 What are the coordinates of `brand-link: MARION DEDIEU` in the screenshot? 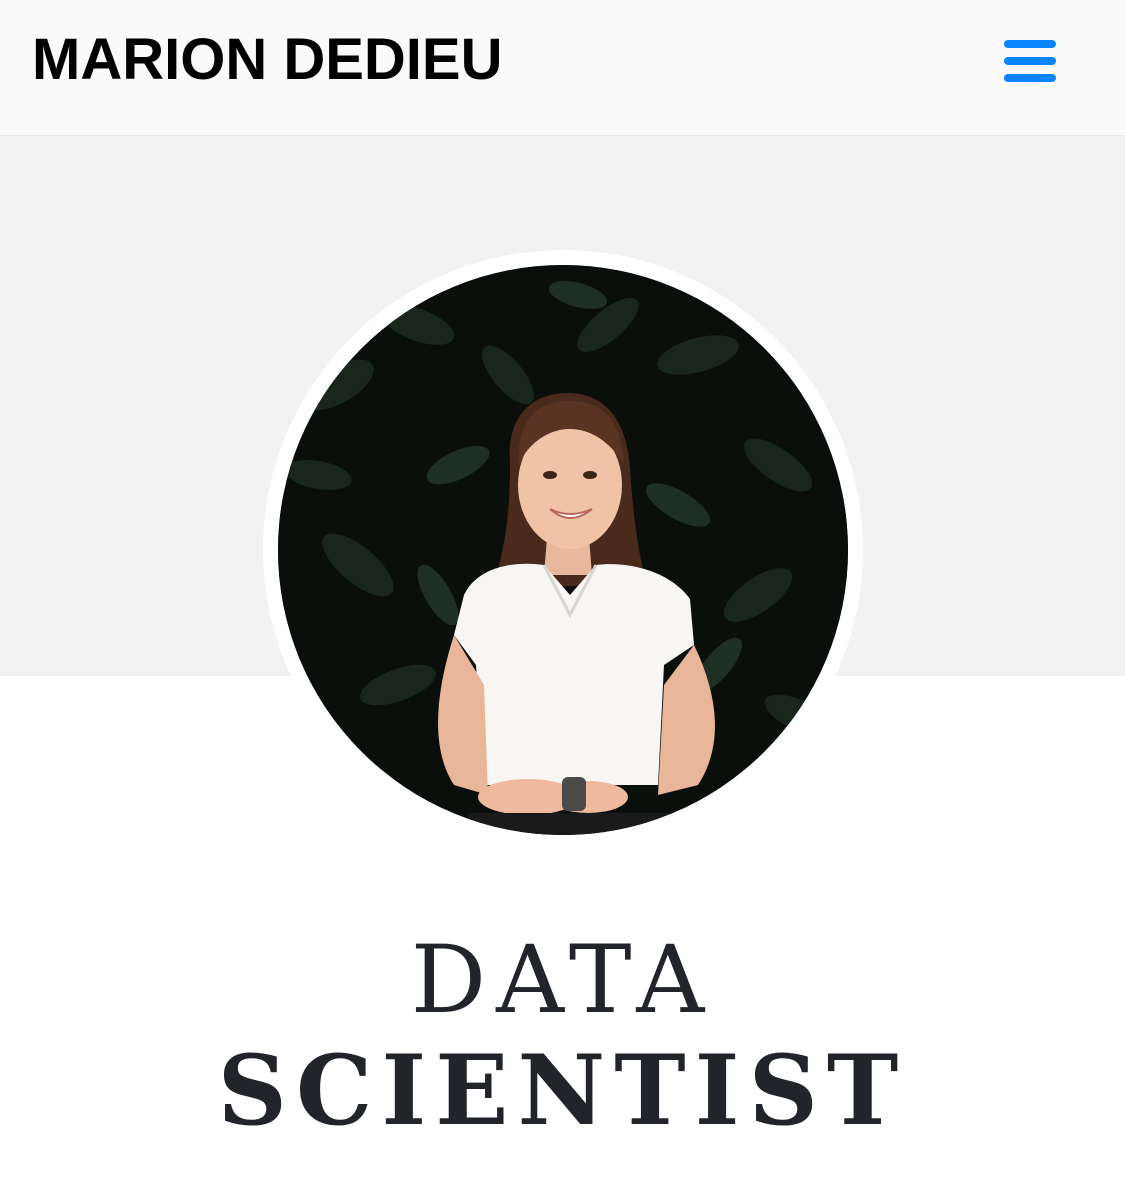 It's located at (267, 60).